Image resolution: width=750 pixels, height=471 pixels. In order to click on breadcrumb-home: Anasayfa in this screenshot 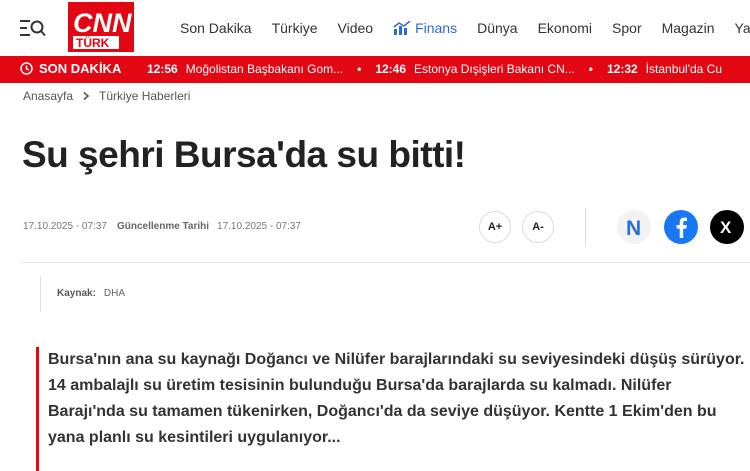, I will do `click(48, 96)`.